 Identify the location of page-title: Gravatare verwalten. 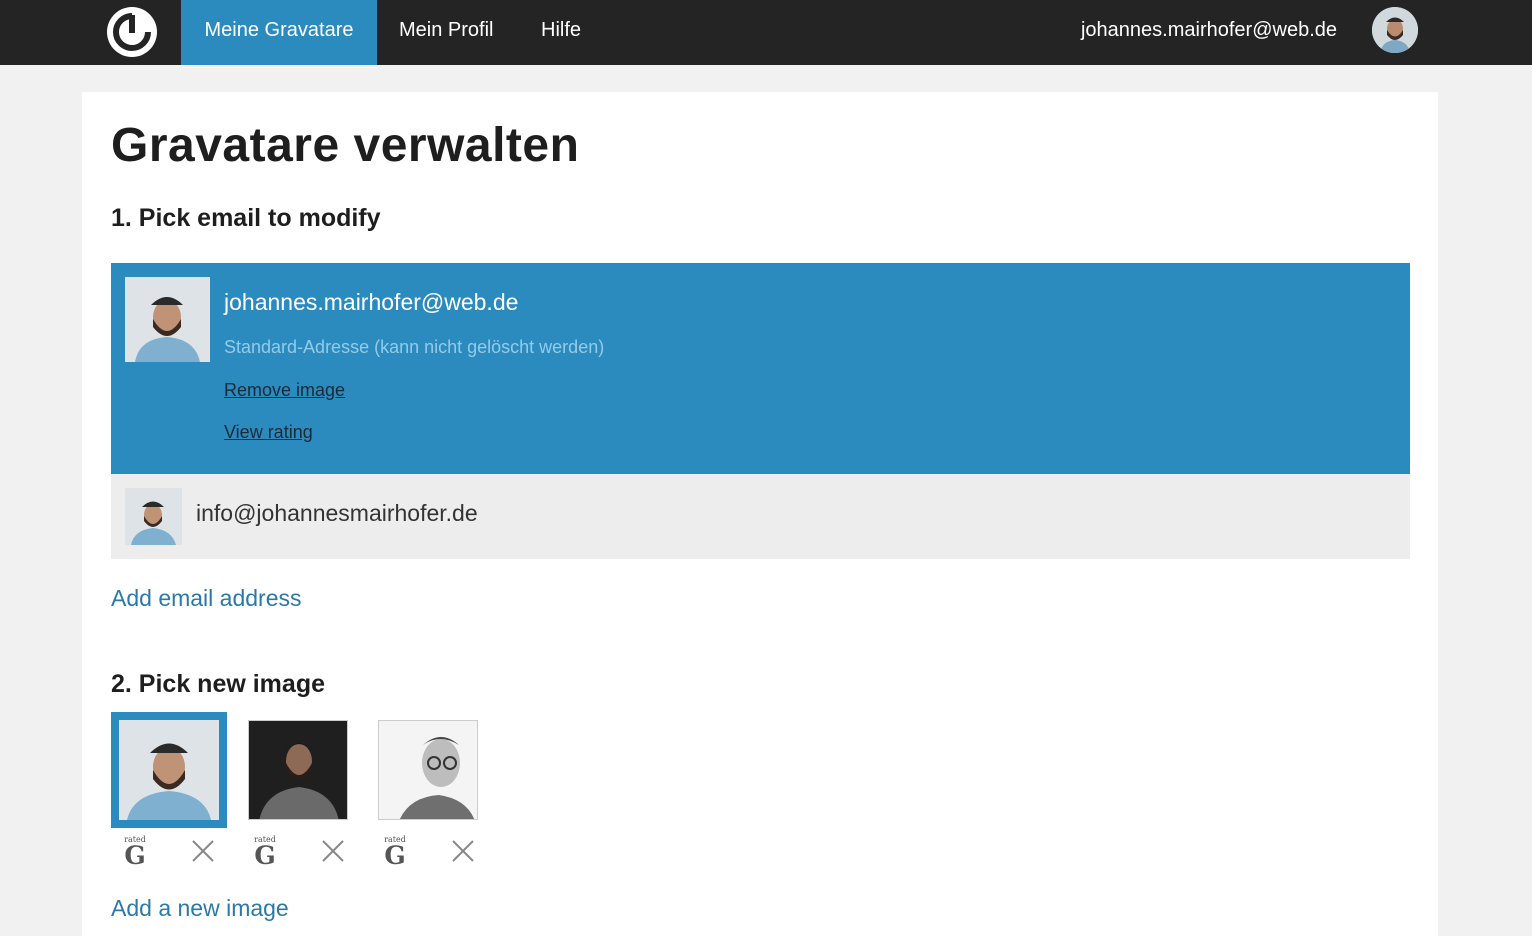
(345, 145).